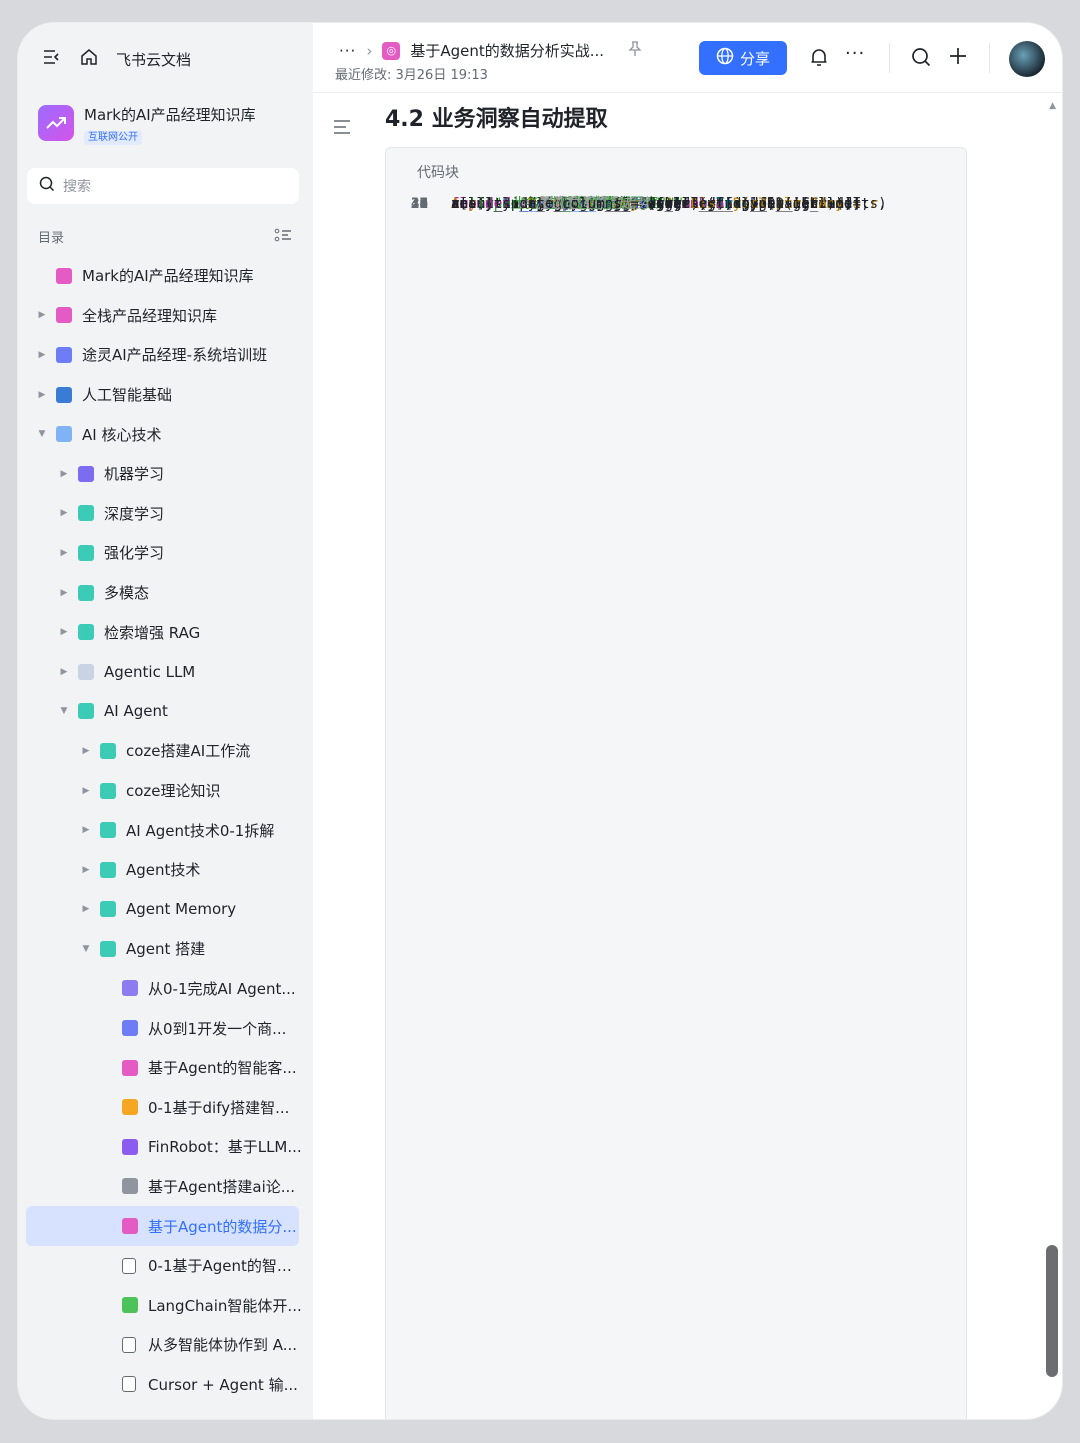  What do you see at coordinates (127, 395) in the screenshot?
I see `tree-item-label: 人工智能基础` at bounding box center [127, 395].